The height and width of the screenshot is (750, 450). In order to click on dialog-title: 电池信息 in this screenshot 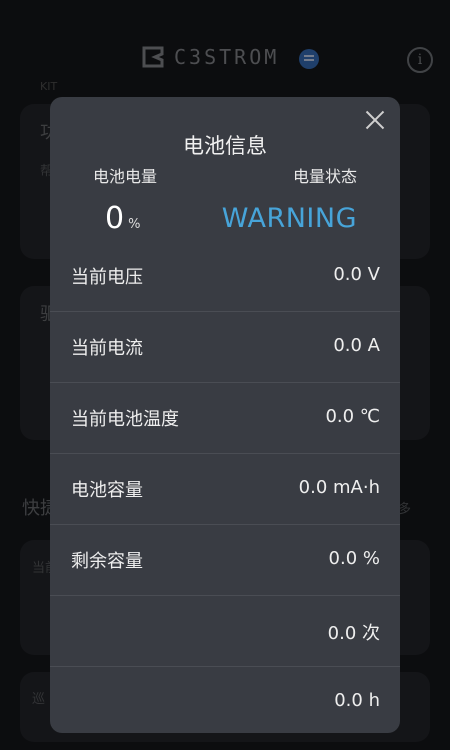, I will do `click(225, 146)`.